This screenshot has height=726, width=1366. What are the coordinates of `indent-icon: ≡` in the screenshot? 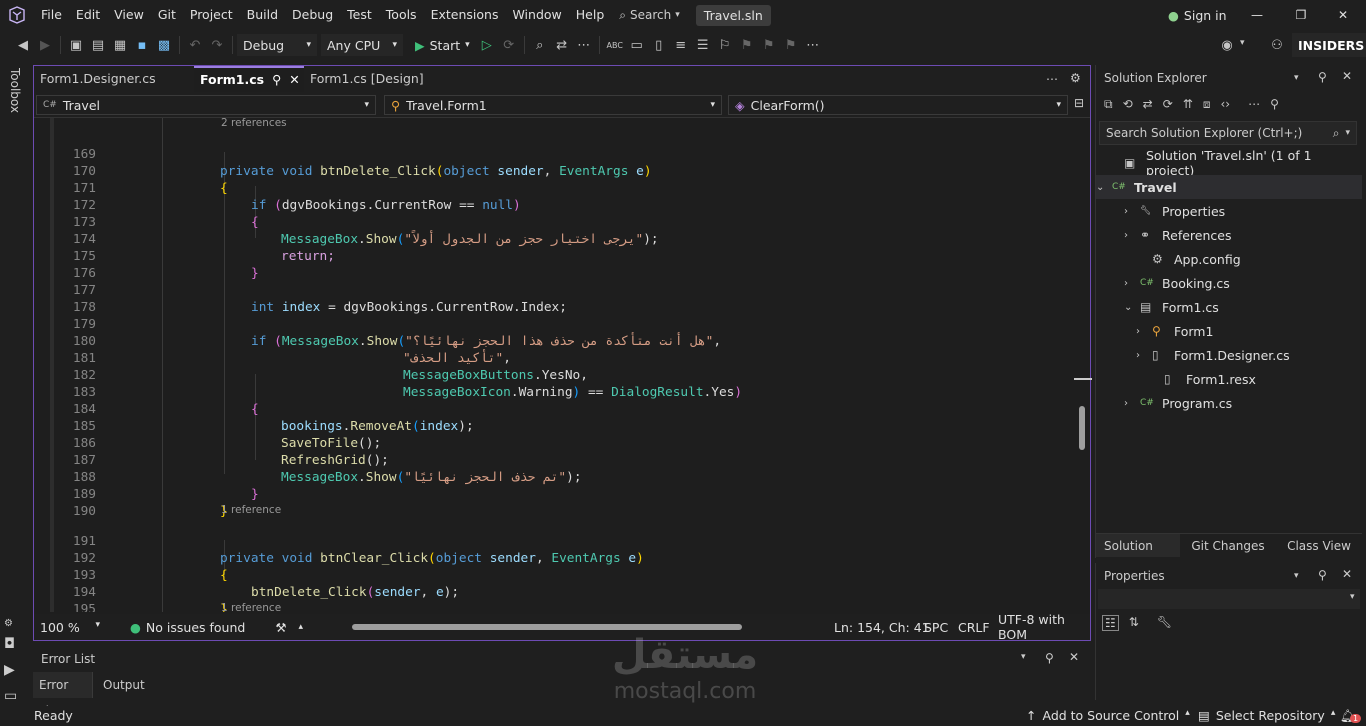 It's located at (681, 45).